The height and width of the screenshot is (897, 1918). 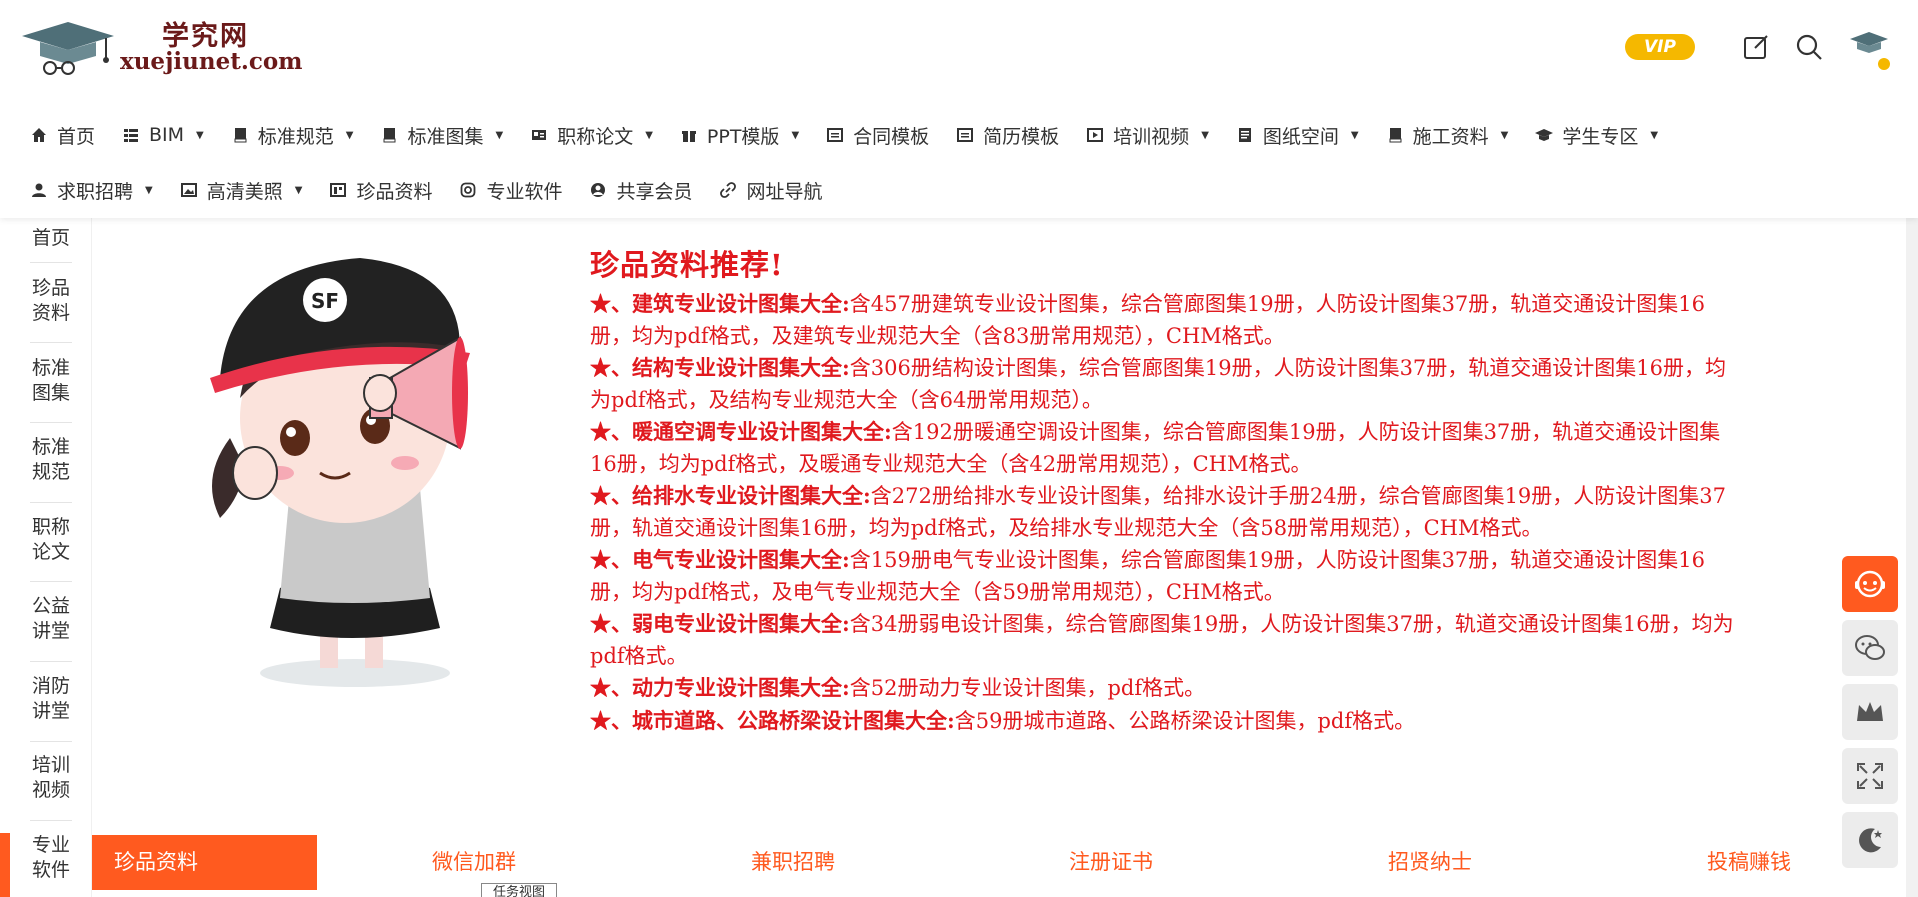 I want to click on edit-icon, so click(x=1756, y=47).